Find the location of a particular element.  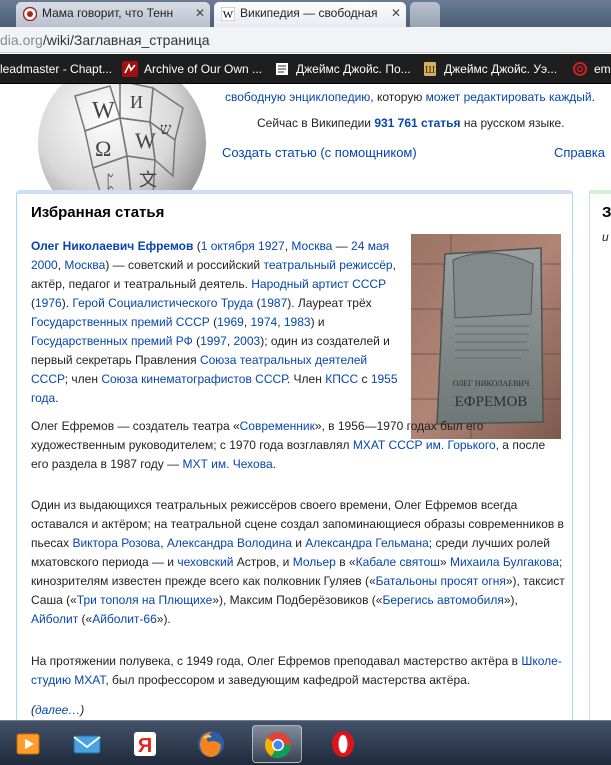

taskbar-media-player is located at coordinates (29, 744).